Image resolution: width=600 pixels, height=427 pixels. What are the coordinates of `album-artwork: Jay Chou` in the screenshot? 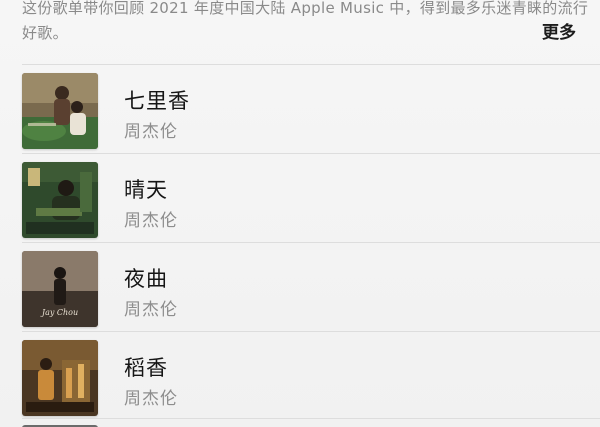 It's located at (60, 289).